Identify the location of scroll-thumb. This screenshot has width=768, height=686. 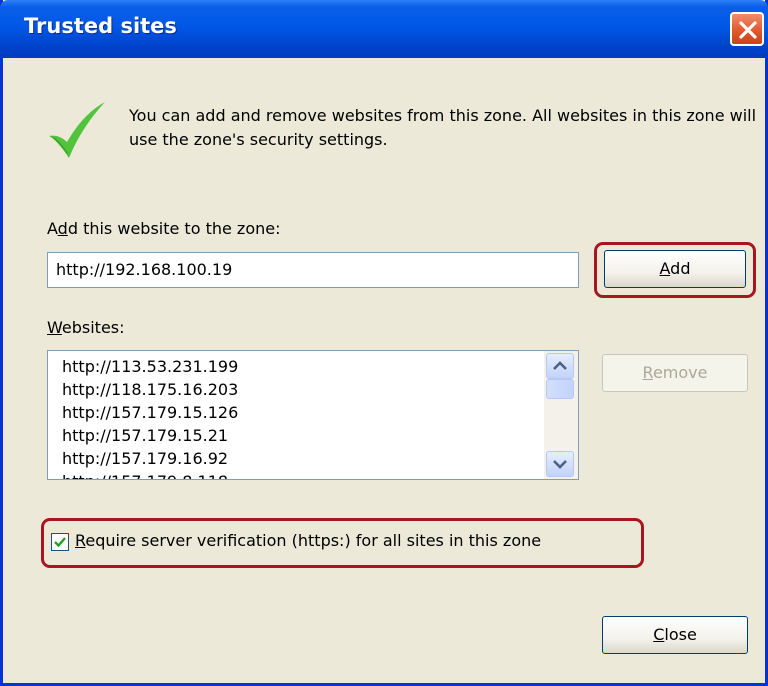
(560, 389).